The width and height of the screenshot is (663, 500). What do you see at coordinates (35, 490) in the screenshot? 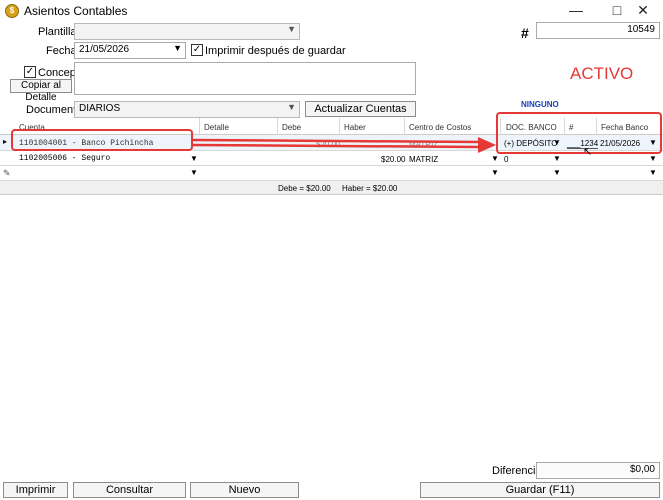
I see `imprimir-button: Imprimir` at bounding box center [35, 490].